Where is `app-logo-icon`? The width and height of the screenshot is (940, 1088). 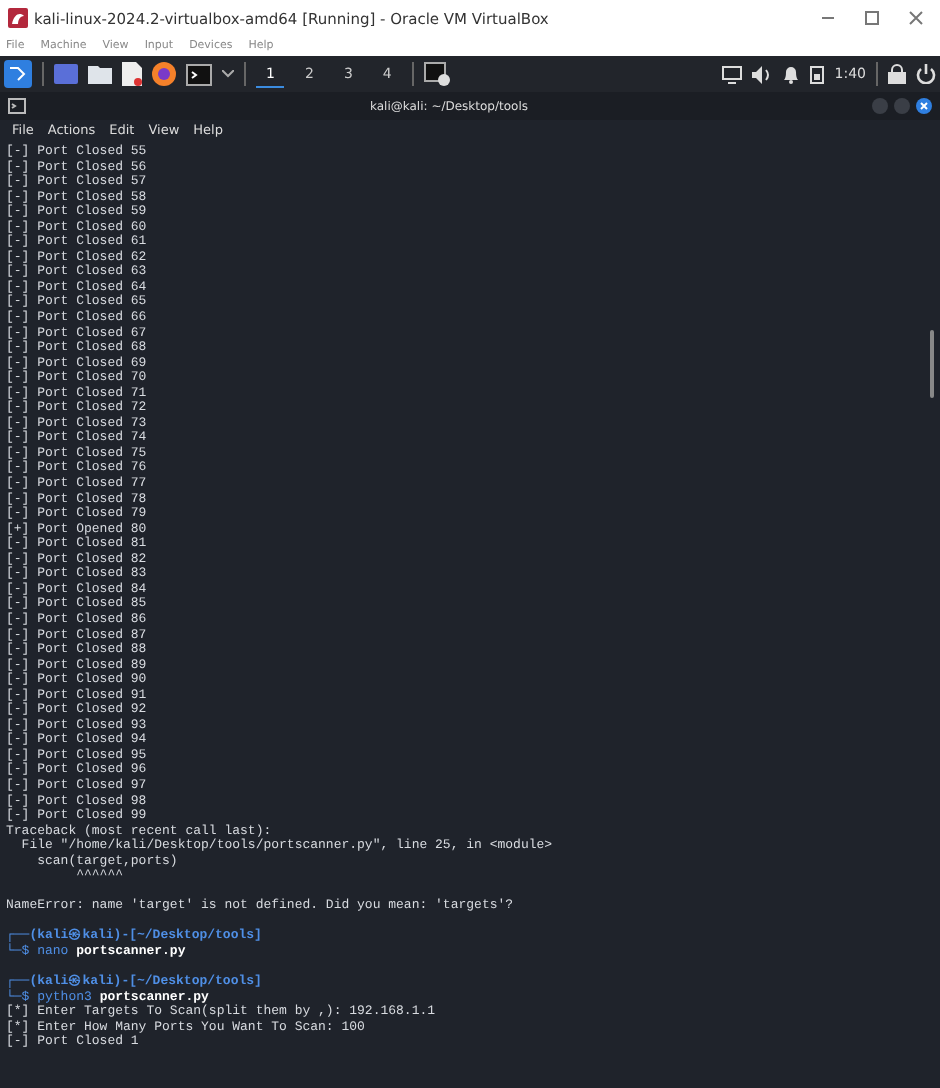 app-logo-icon is located at coordinates (18, 18).